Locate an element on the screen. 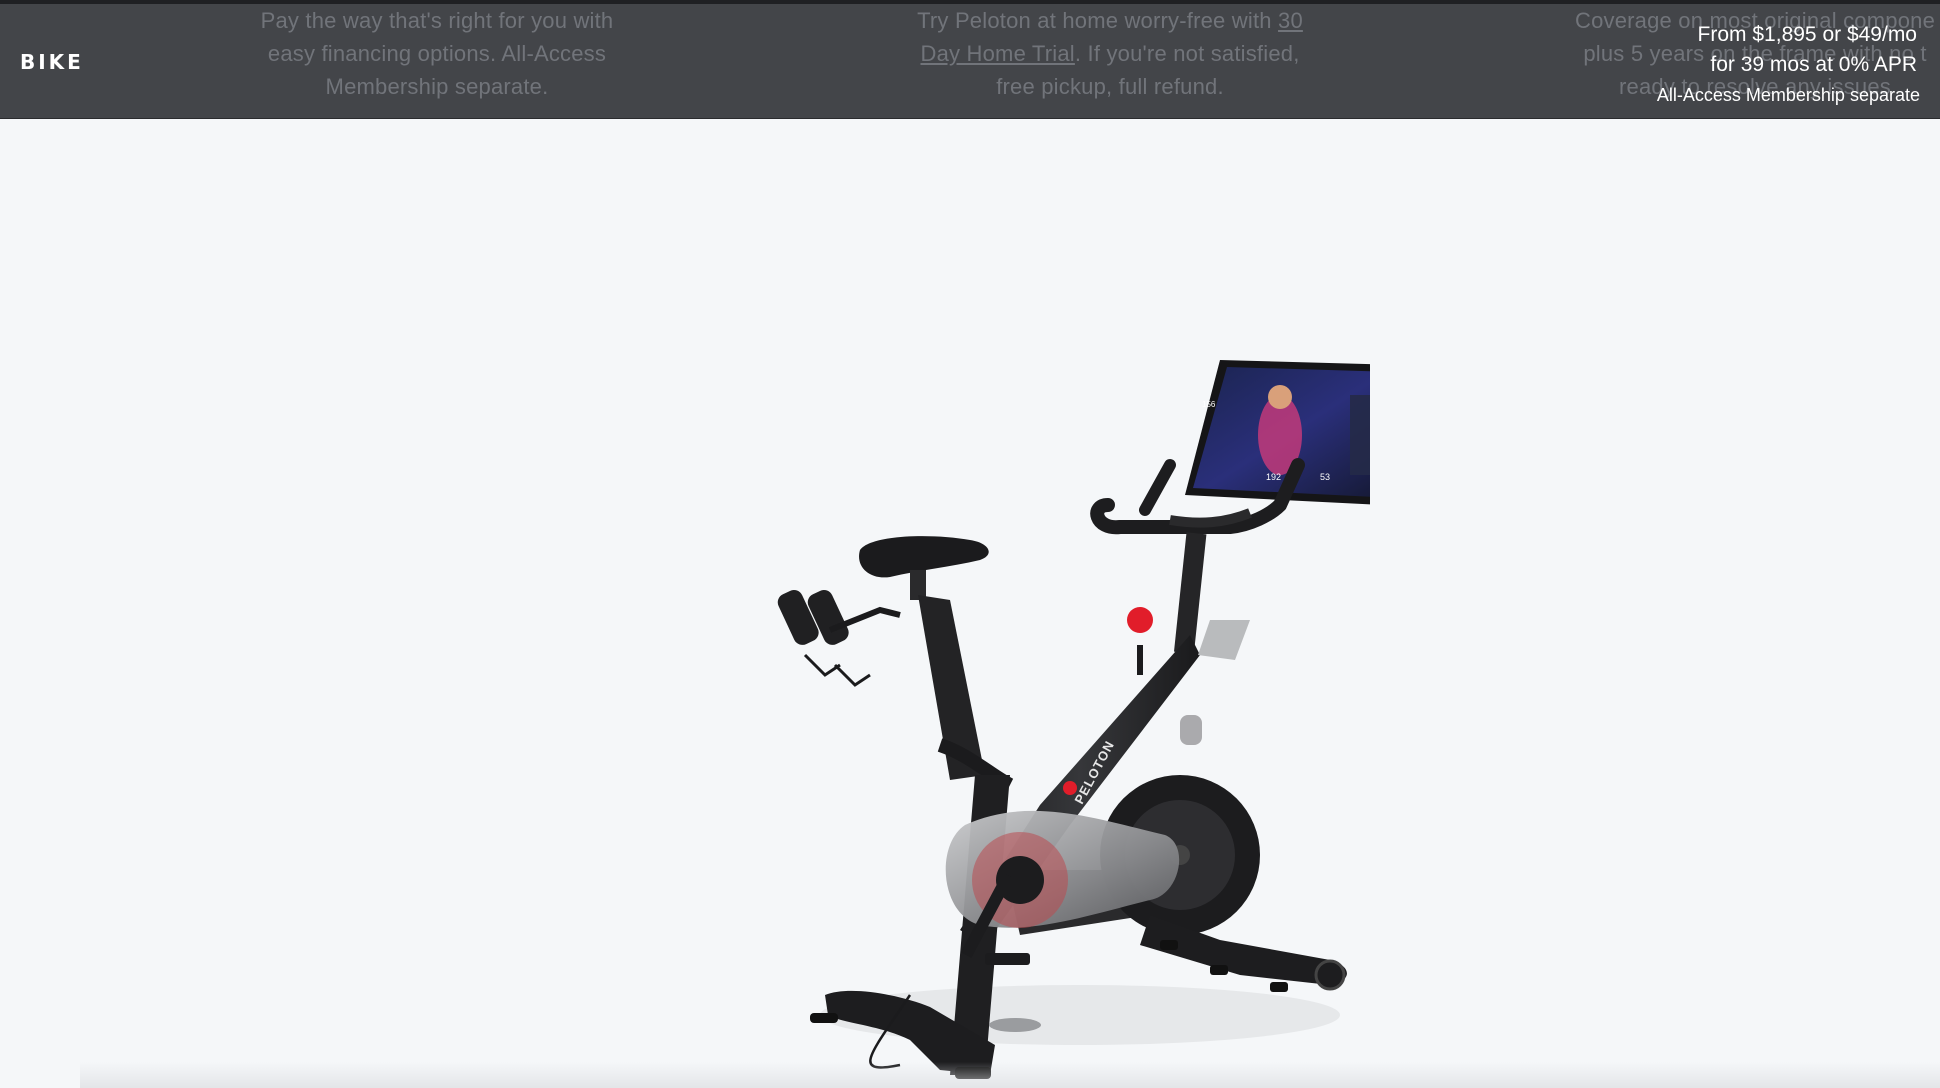 The width and height of the screenshot is (1940, 1088). promo-financing-line: Membership separate. is located at coordinates (437, 86).